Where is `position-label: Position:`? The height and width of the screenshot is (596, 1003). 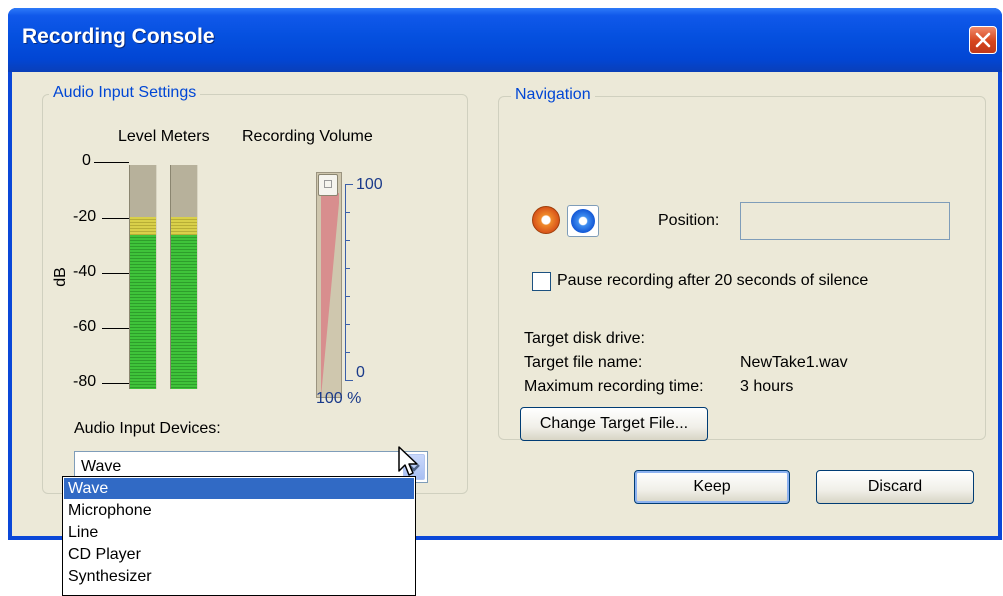
position-label: Position: is located at coordinates (689, 220).